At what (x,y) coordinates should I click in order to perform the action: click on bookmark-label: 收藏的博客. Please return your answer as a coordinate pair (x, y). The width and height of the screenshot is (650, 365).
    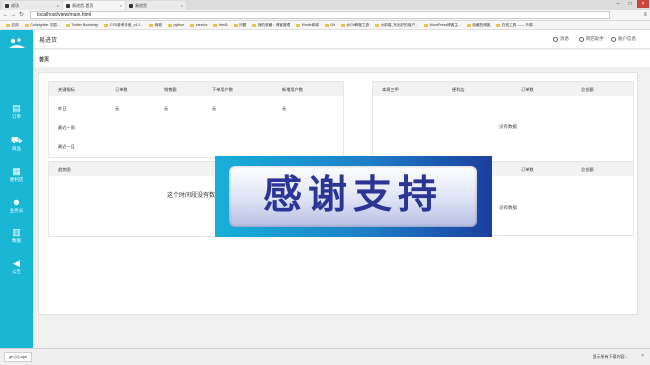
    Looking at the image, I should click on (481, 24).